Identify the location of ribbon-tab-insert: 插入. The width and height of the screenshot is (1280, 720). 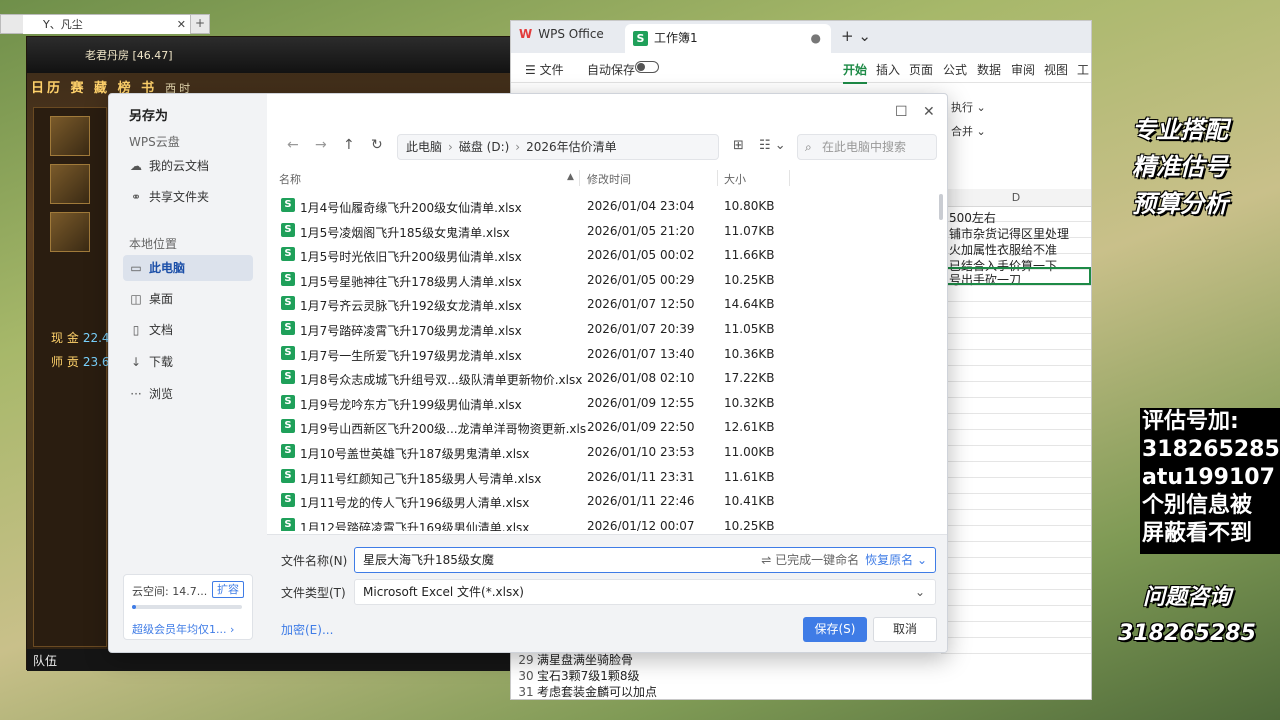
(888, 69).